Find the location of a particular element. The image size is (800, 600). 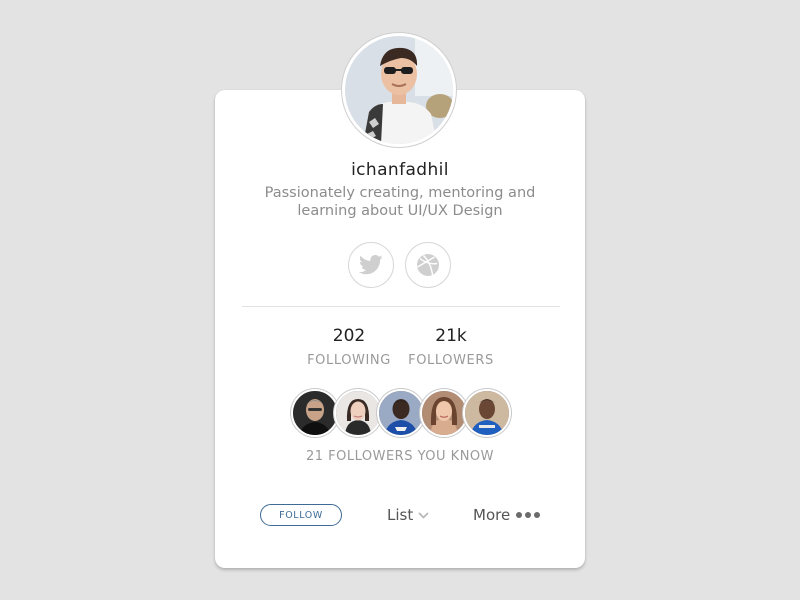

dribbble-icon is located at coordinates (428, 265).